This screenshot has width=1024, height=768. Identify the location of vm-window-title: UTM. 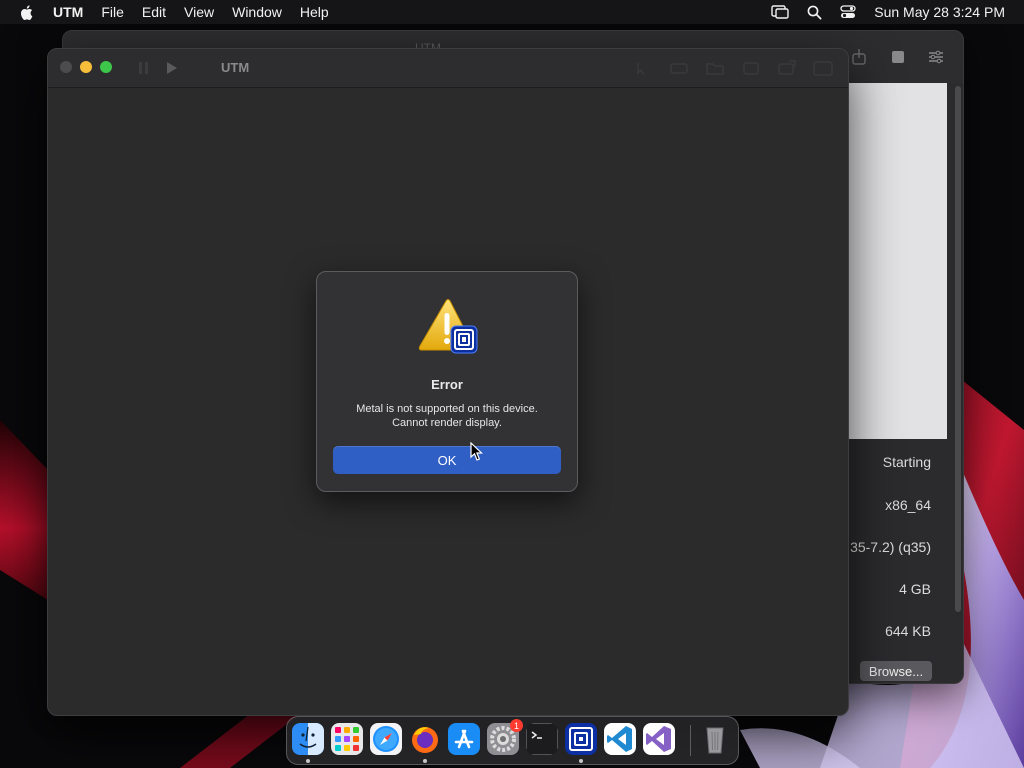
(235, 67).